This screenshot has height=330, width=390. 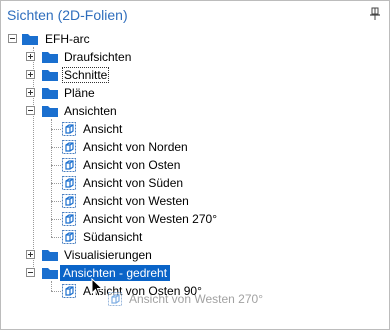 I want to click on tree-node-draufsichten: Draufsichten, so click(x=195, y=57).